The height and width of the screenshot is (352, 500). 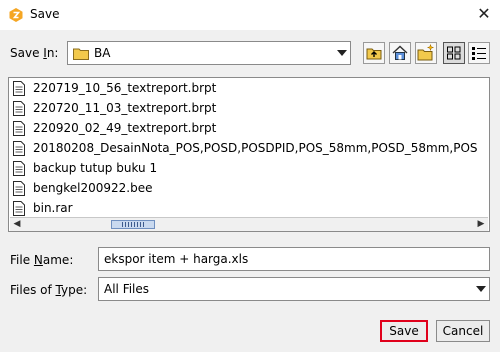 I want to click on file-type-value: All Files, so click(x=127, y=289).